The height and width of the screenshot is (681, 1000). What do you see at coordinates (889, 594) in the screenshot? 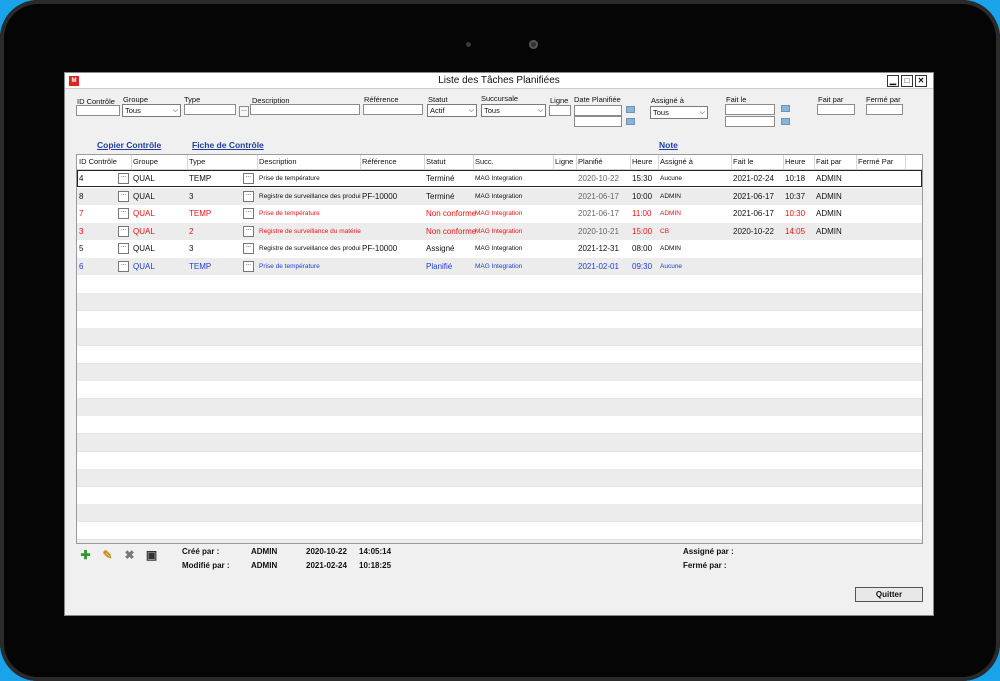
I see `quitter-button: Quitter` at bounding box center [889, 594].